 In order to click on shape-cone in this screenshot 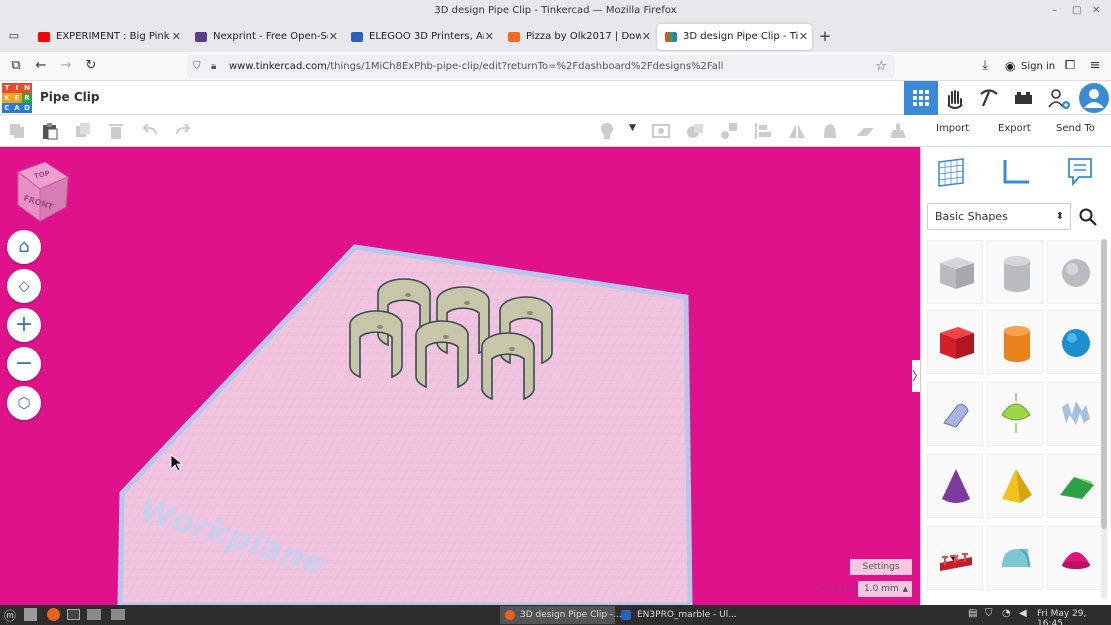, I will do `click(955, 486)`.